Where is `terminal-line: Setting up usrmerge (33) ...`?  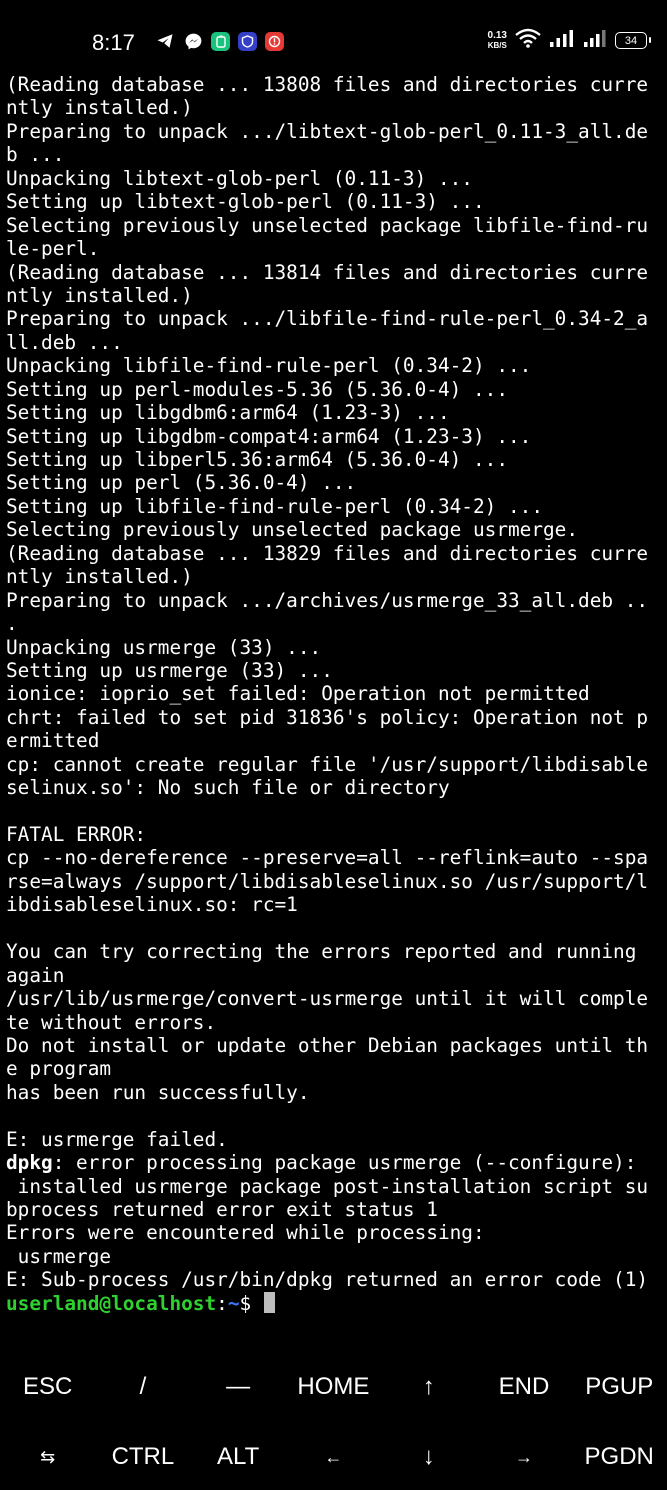
terminal-line: Setting up usrmerge (33) ... is located at coordinates (169, 670).